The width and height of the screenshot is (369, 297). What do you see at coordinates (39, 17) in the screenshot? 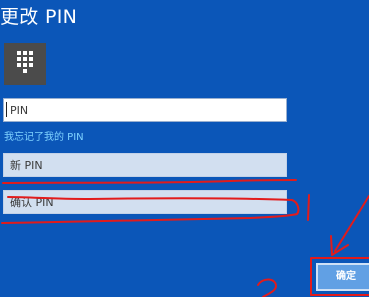
I see `page-title: 更改 PIN` at bounding box center [39, 17].